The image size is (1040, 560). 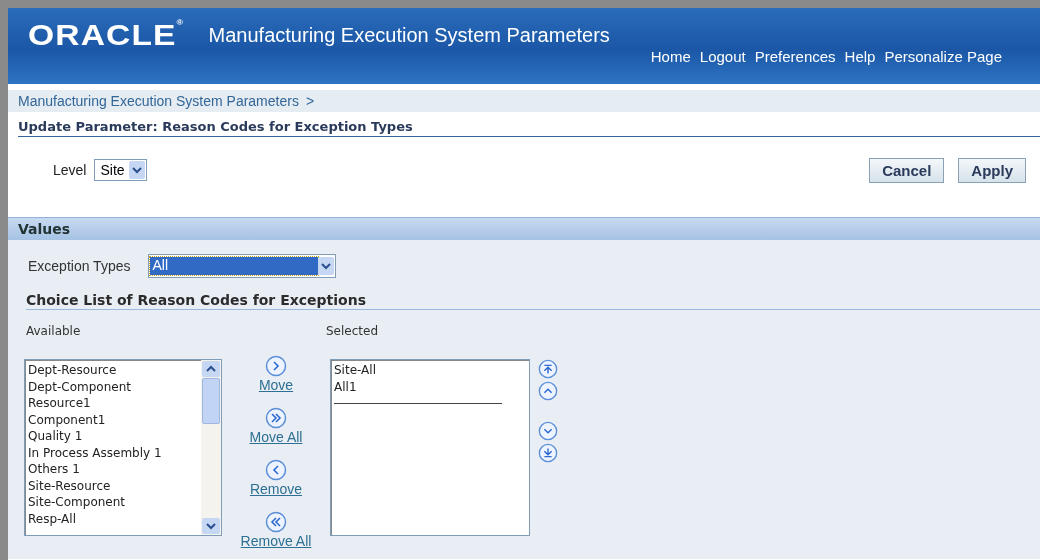 What do you see at coordinates (113, 518) in the screenshot?
I see `list-option: Resp-All` at bounding box center [113, 518].